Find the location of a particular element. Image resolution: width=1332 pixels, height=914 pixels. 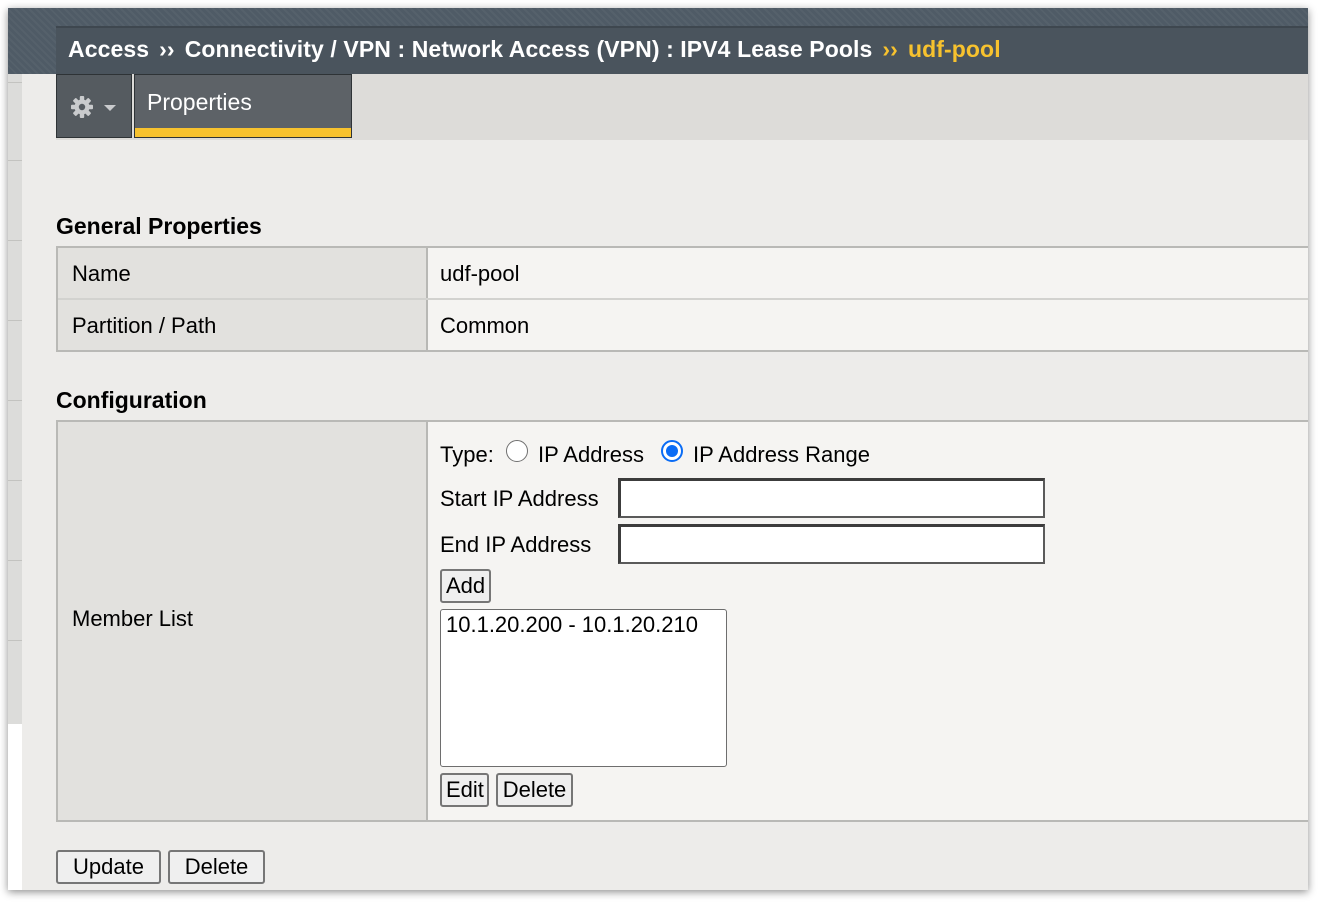

gear-menu-button is located at coordinates (94, 106).